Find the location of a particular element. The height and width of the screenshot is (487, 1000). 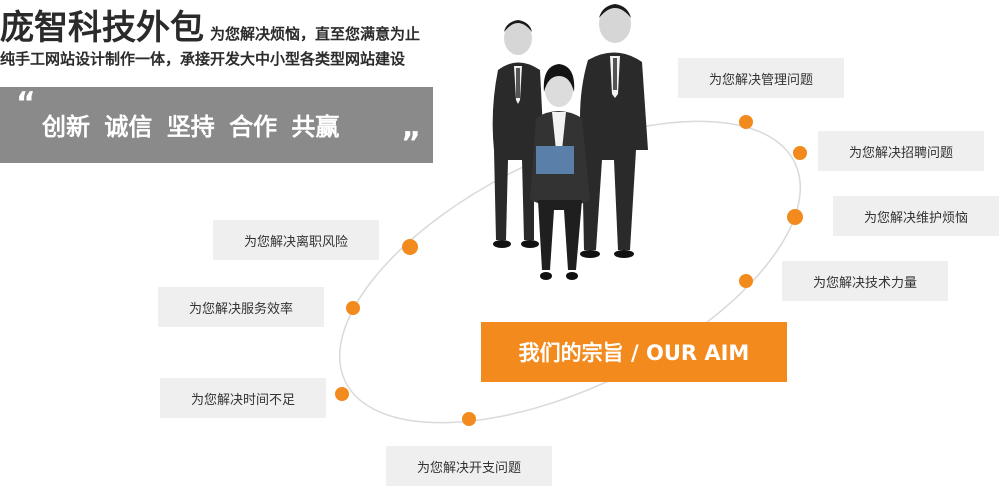

label-recruiting: 为您解决招聘问题 is located at coordinates (901, 151).